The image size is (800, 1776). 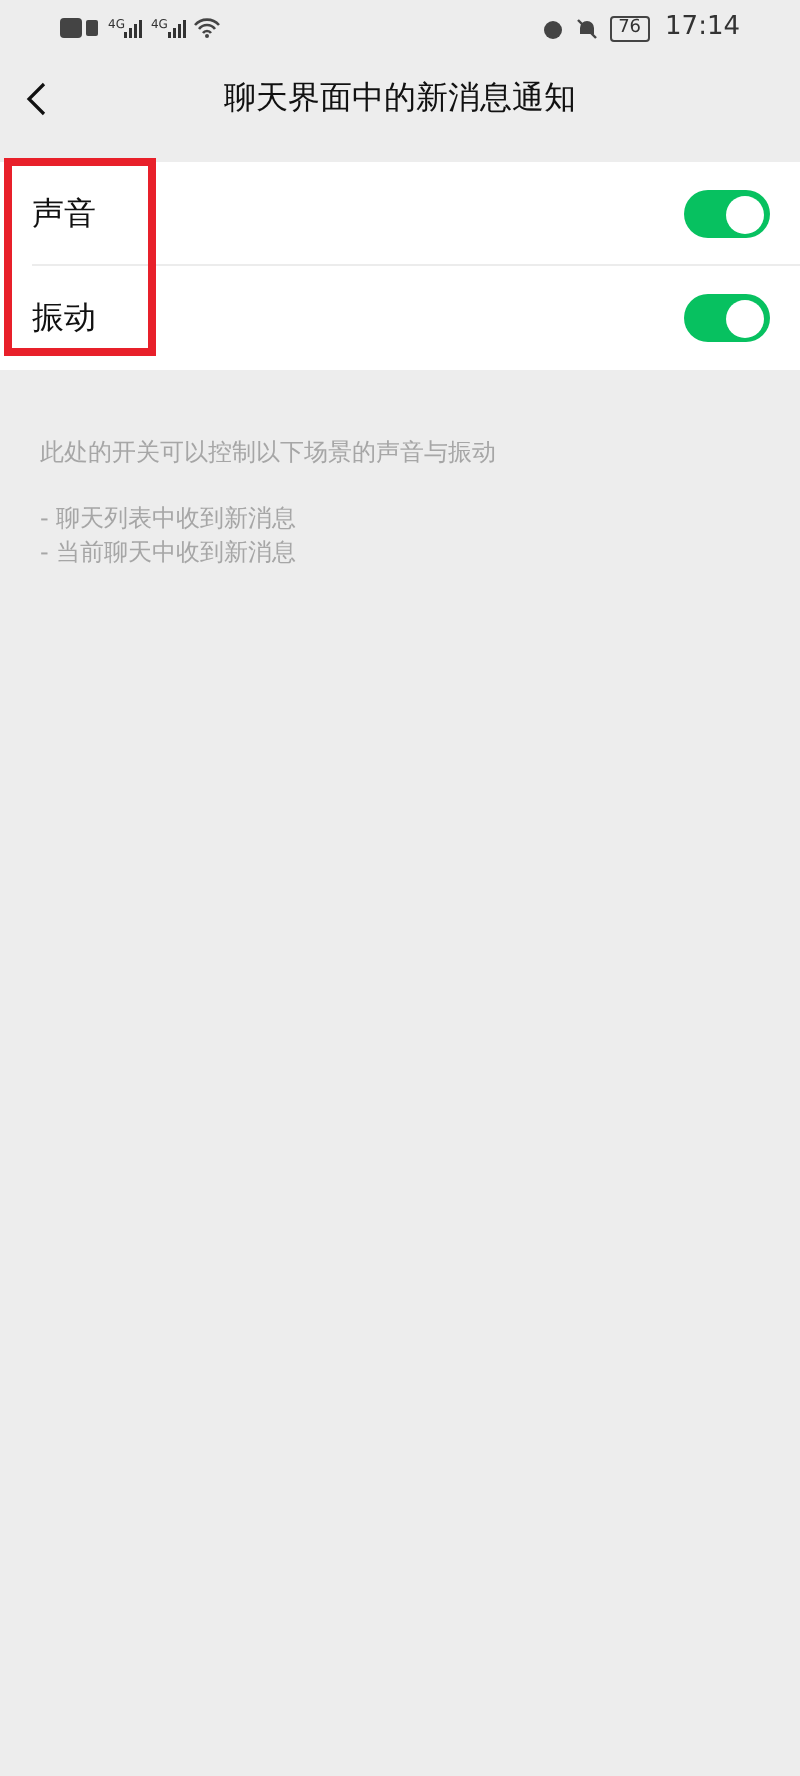 What do you see at coordinates (400, 98) in the screenshot?
I see `page-title: 聊天界面中的新消息通知` at bounding box center [400, 98].